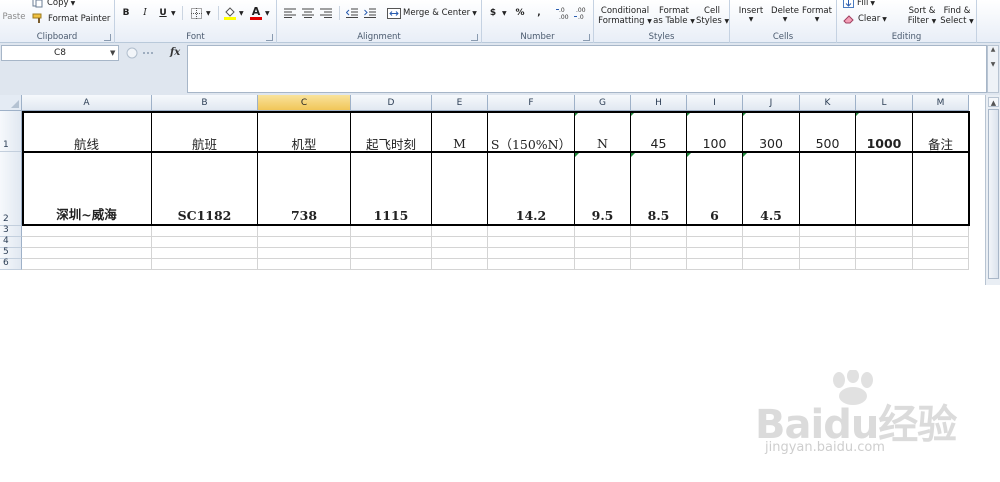 The image size is (1000, 482). What do you see at coordinates (993, 102) in the screenshot?
I see `scroll-up-icon: ▲` at bounding box center [993, 102].